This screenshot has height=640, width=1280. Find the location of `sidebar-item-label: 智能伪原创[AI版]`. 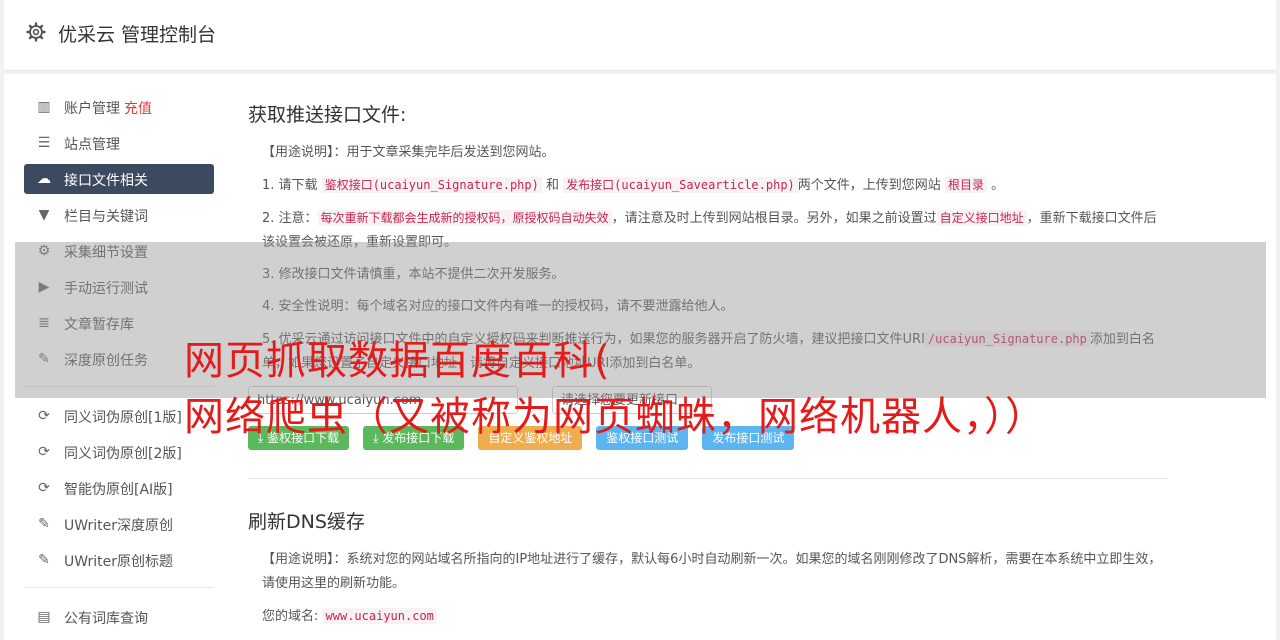

sidebar-item-label: 智能伪原创[AI版] is located at coordinates (118, 490).